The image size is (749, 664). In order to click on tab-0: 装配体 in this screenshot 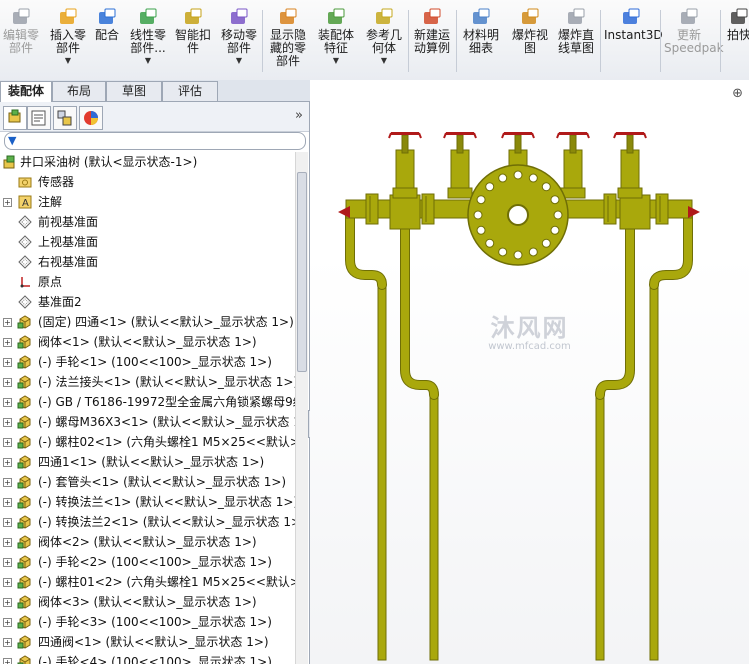, I will do `click(26, 91)`.